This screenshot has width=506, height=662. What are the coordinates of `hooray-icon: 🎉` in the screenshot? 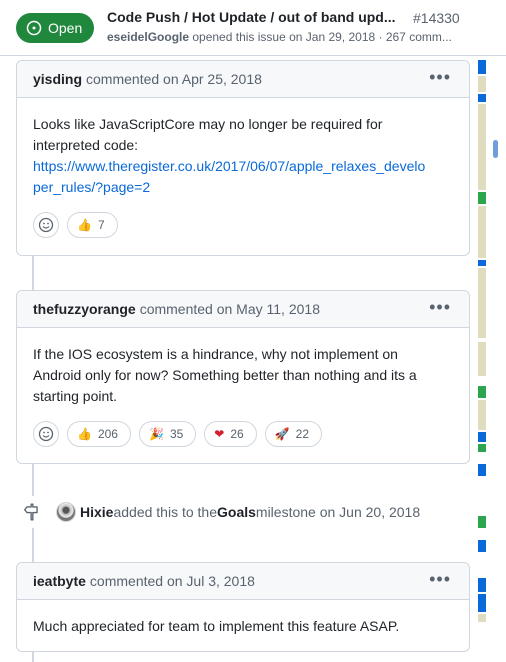 It's located at (156, 434).